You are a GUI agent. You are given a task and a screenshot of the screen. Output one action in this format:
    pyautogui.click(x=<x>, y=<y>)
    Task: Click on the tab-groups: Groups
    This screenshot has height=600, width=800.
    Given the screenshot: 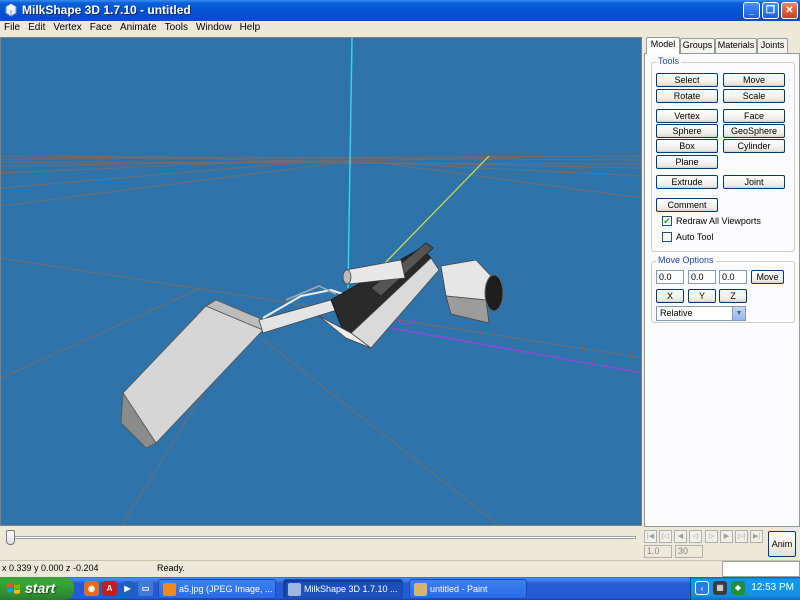 What is the action you would take?
    pyautogui.click(x=697, y=45)
    